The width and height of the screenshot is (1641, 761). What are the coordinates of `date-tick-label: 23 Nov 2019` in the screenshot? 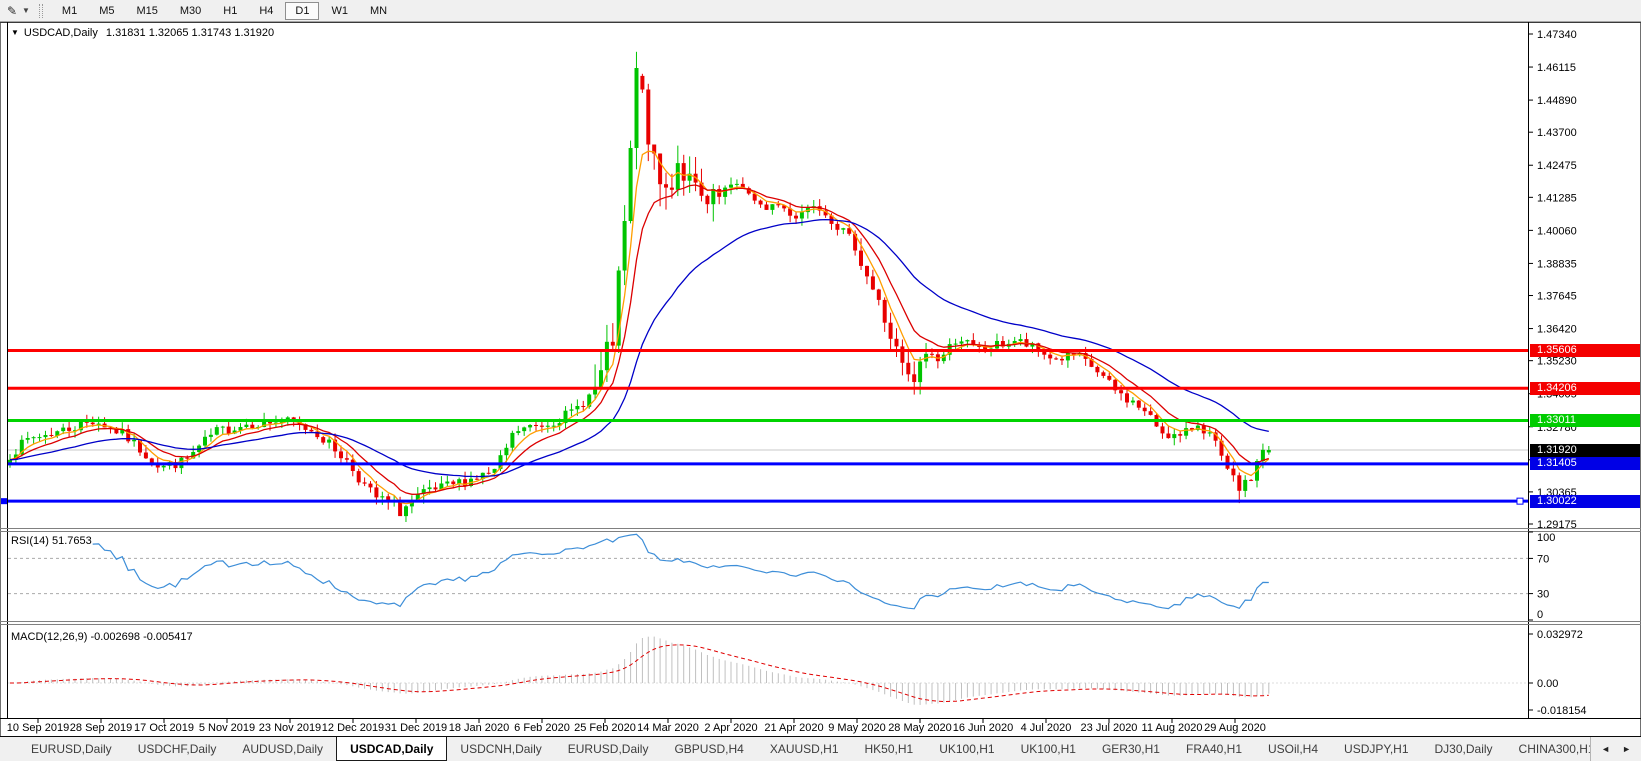 It's located at (290, 728).